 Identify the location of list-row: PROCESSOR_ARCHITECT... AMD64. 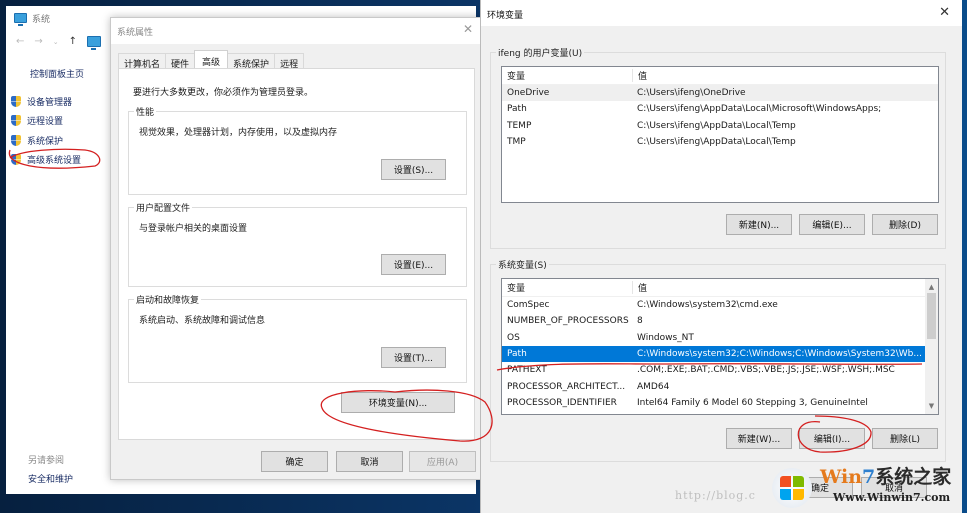
(713, 386).